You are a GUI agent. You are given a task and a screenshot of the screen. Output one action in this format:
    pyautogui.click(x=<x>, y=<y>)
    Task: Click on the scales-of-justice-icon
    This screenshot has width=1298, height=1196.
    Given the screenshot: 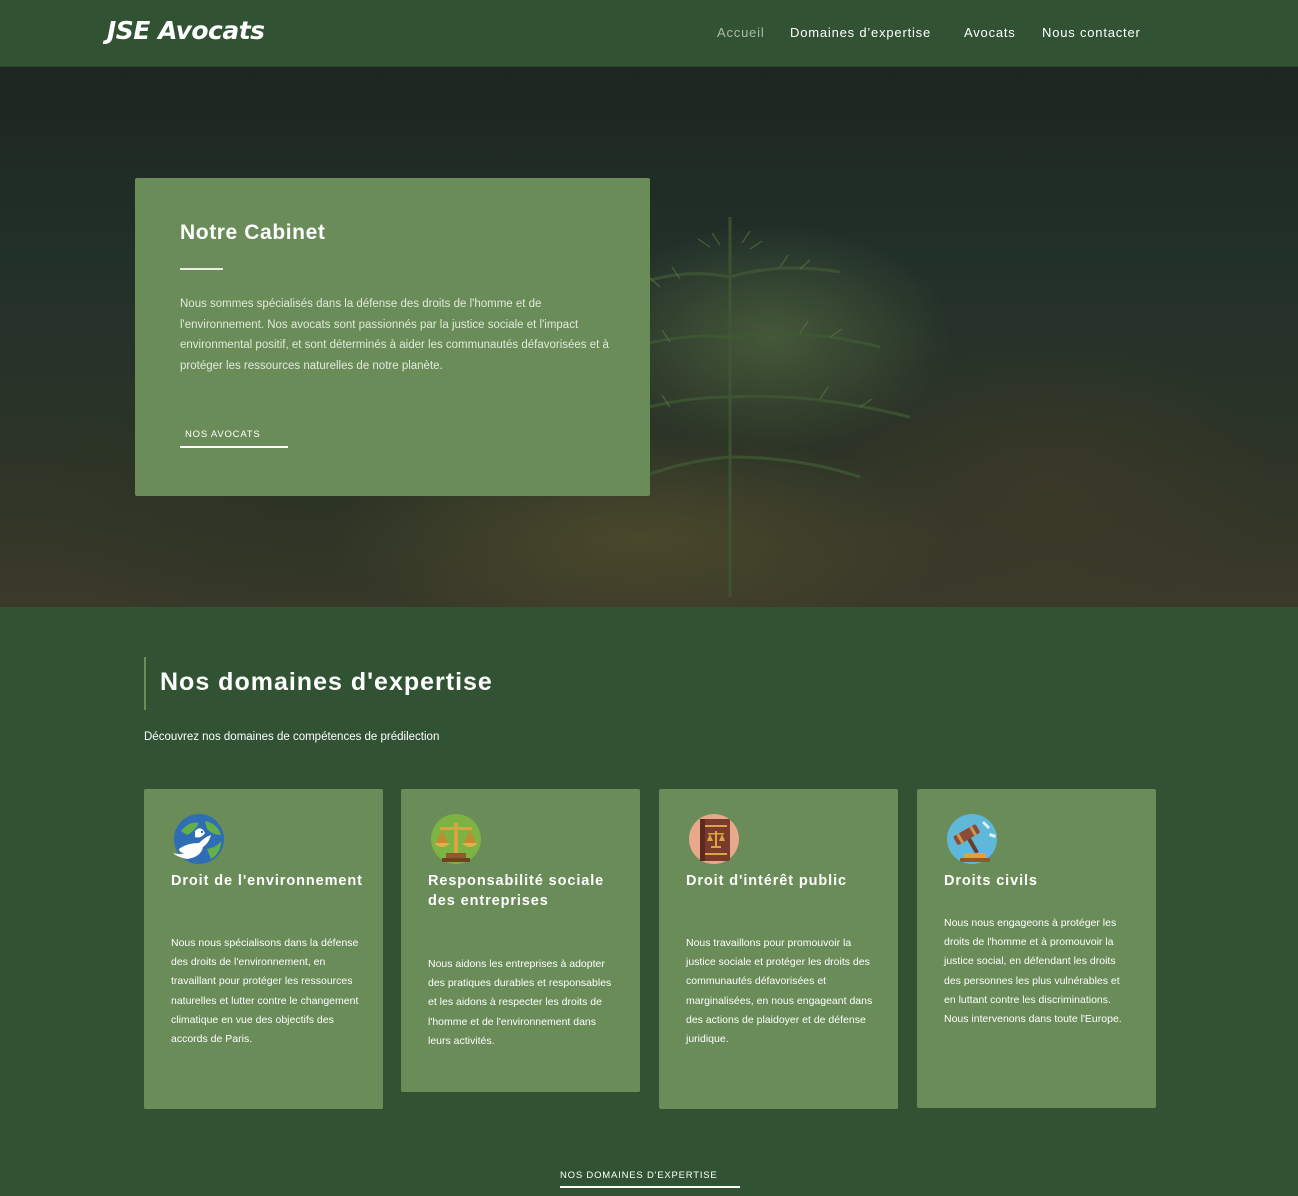 What is the action you would take?
    pyautogui.click(x=456, y=839)
    